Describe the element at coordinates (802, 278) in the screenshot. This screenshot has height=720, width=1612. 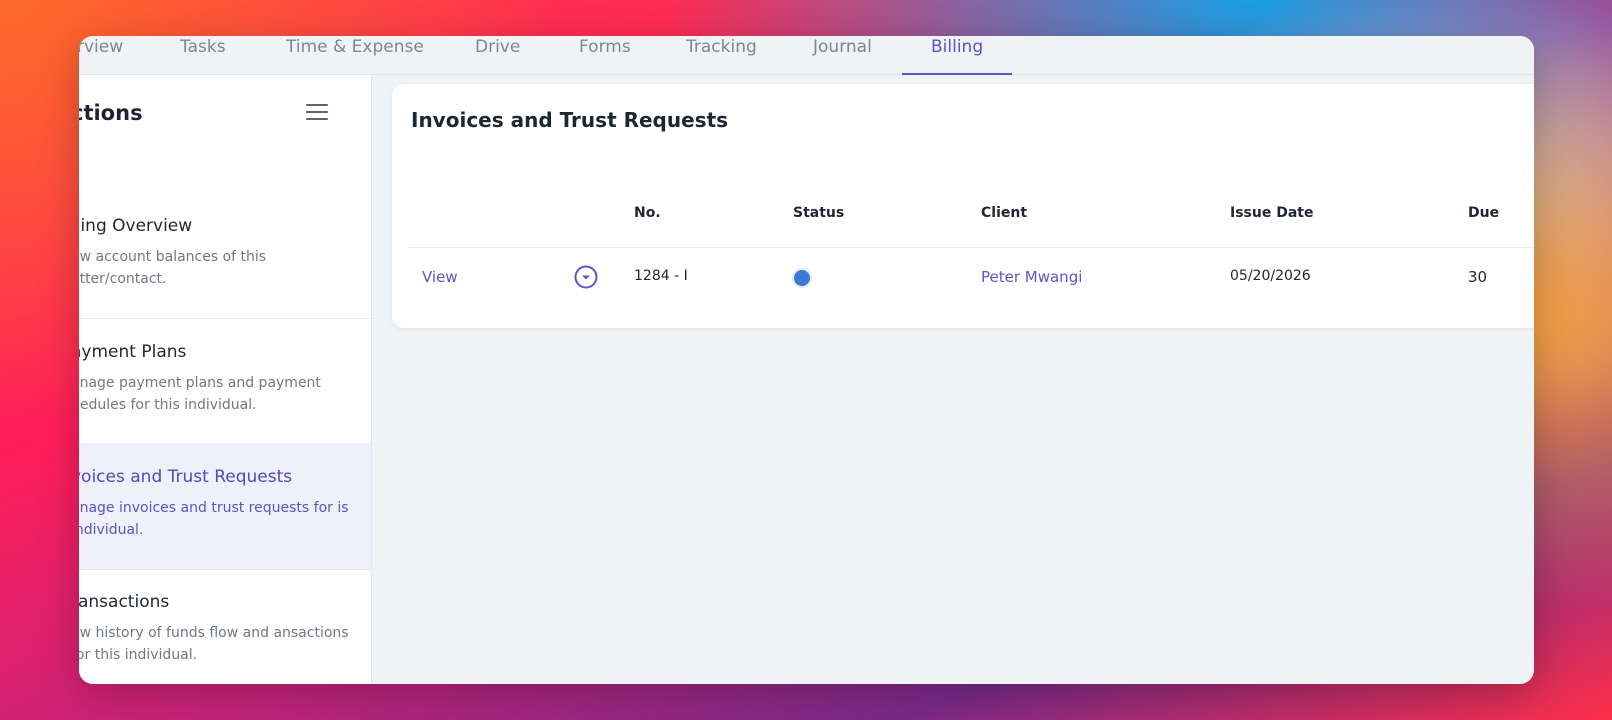
I see `status-indicator` at that location.